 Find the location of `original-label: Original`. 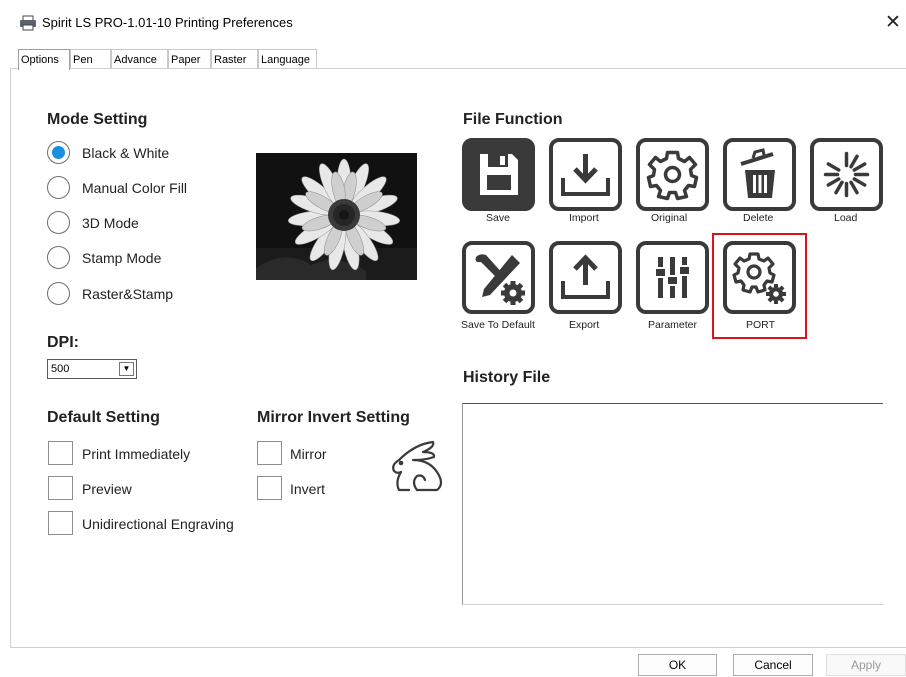

original-label: Original is located at coordinates (669, 218).